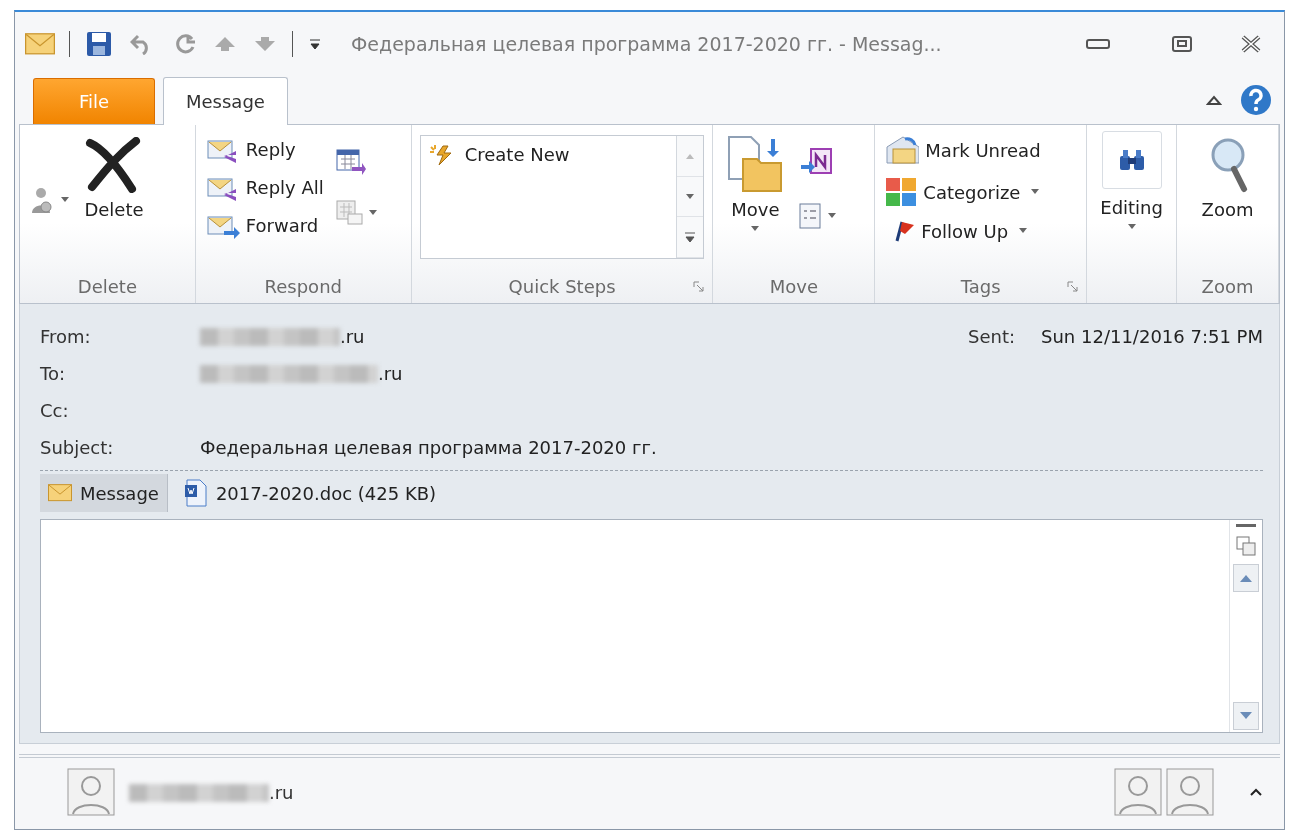  Describe the element at coordinates (1131, 160) in the screenshot. I see `find-icon` at that location.